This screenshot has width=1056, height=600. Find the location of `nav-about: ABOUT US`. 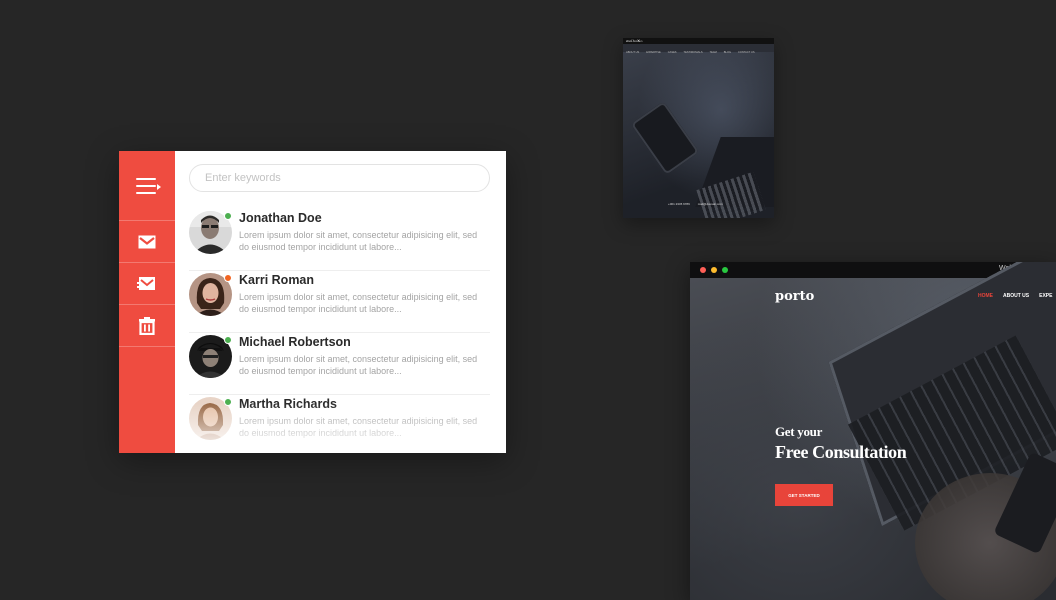

nav-about: ABOUT US is located at coordinates (1016, 296).